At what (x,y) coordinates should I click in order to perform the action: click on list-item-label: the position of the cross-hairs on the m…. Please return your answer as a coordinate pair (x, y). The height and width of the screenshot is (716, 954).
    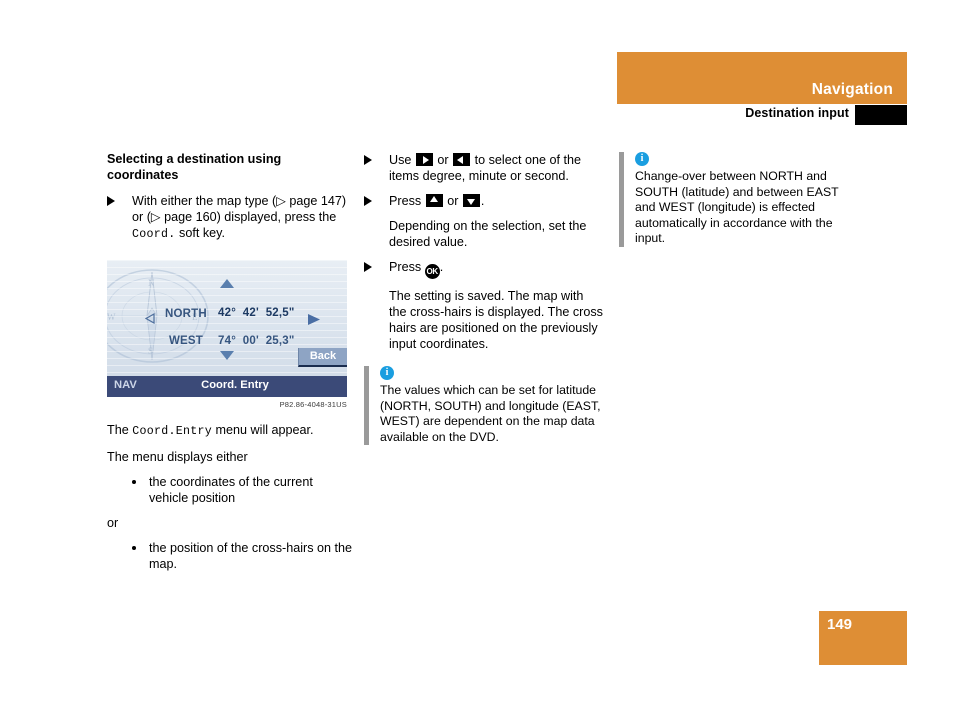
    Looking at the image, I should click on (251, 556).